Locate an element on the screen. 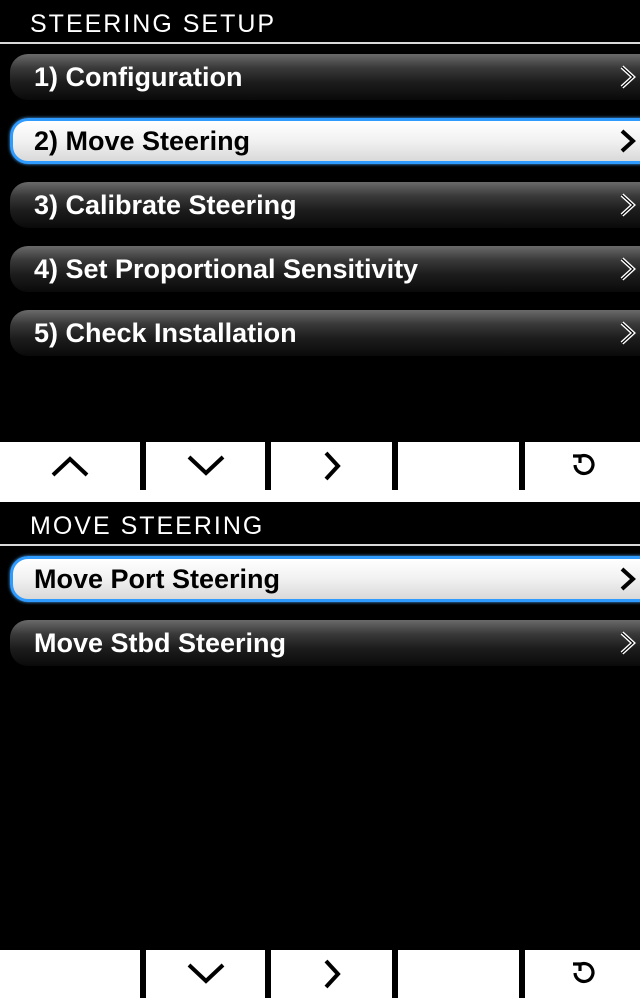  menu-item-label: Move Port Steering is located at coordinates (157, 579).